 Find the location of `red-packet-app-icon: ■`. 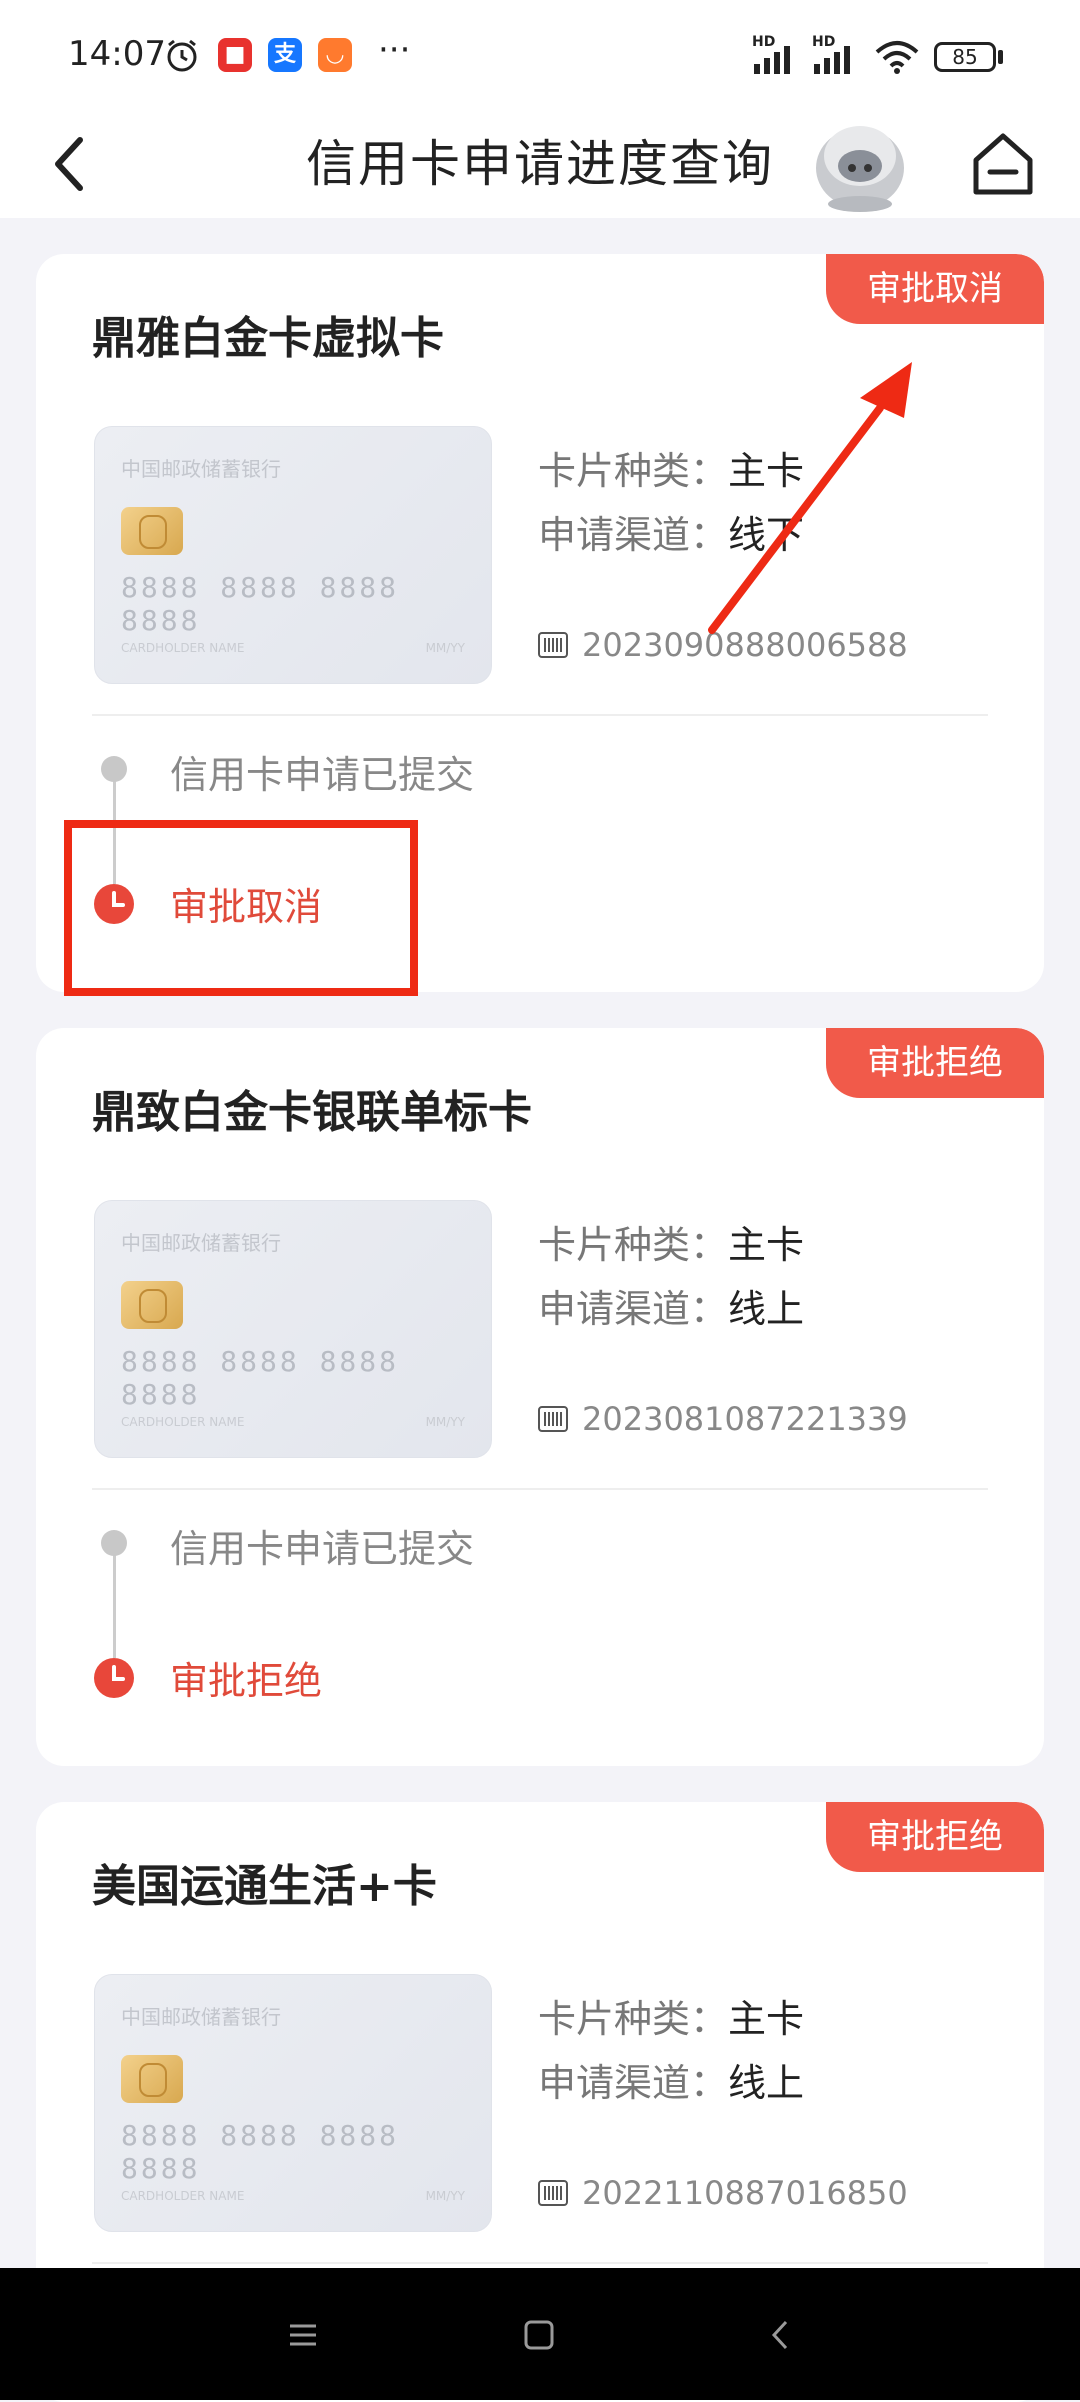

red-packet-app-icon: ■ is located at coordinates (235, 55).